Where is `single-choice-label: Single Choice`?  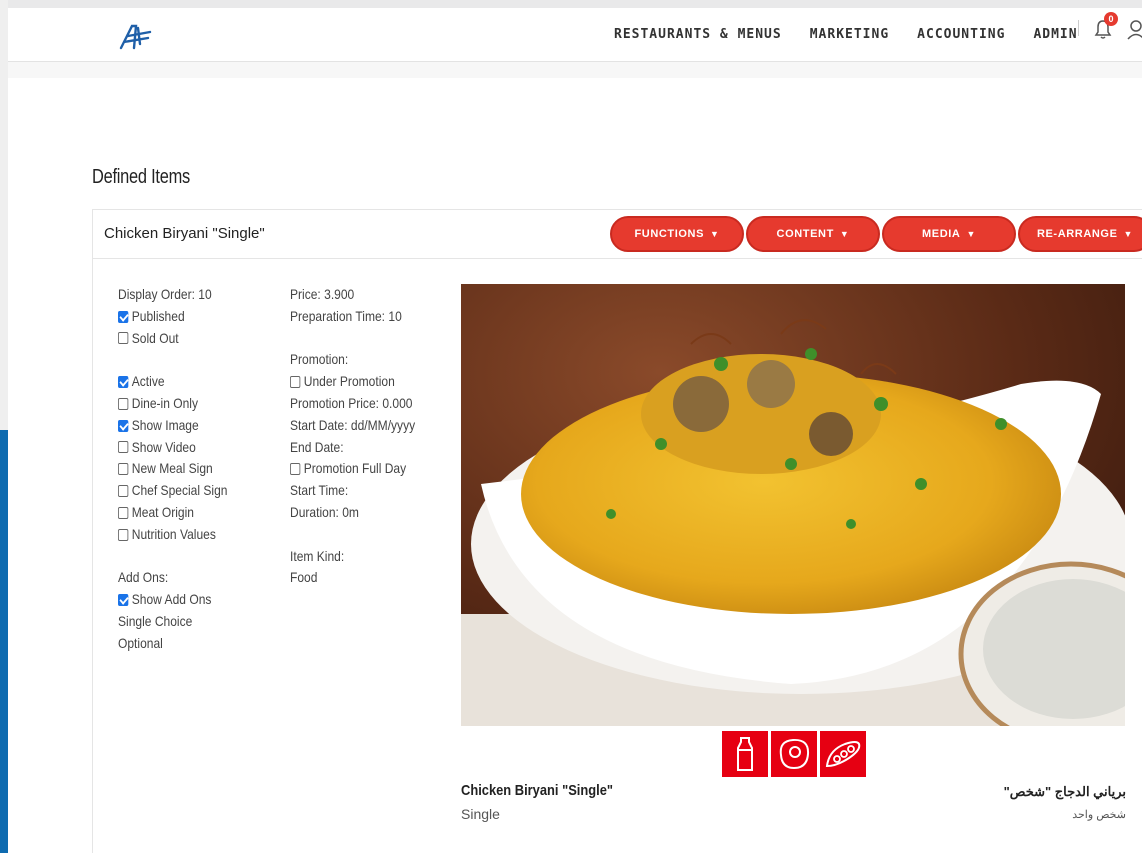 single-choice-label: Single Choice is located at coordinates (191, 622).